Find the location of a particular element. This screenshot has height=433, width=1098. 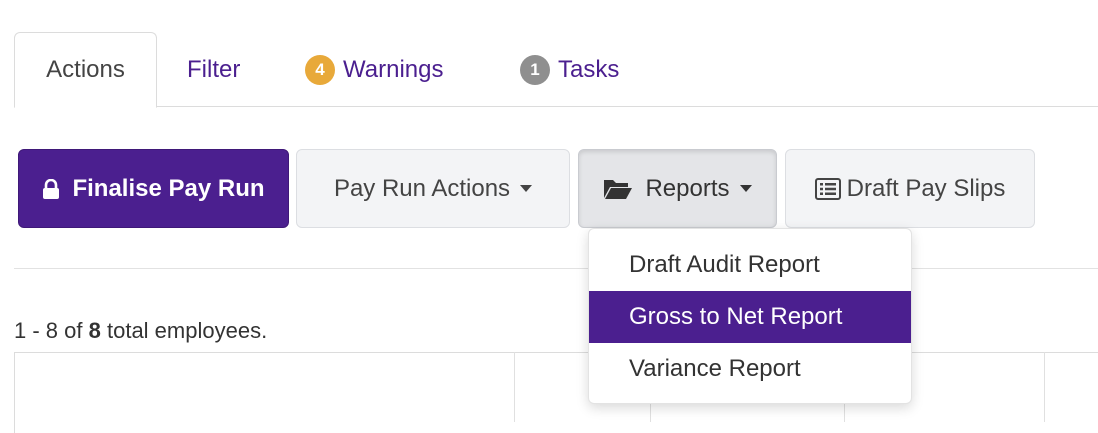

tab-actions-label: Actions is located at coordinates (85, 69).